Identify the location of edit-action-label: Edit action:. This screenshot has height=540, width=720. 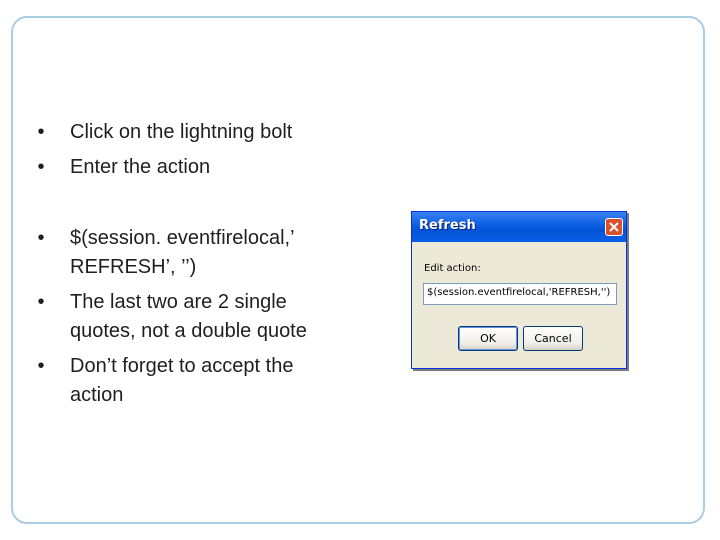
(452, 268).